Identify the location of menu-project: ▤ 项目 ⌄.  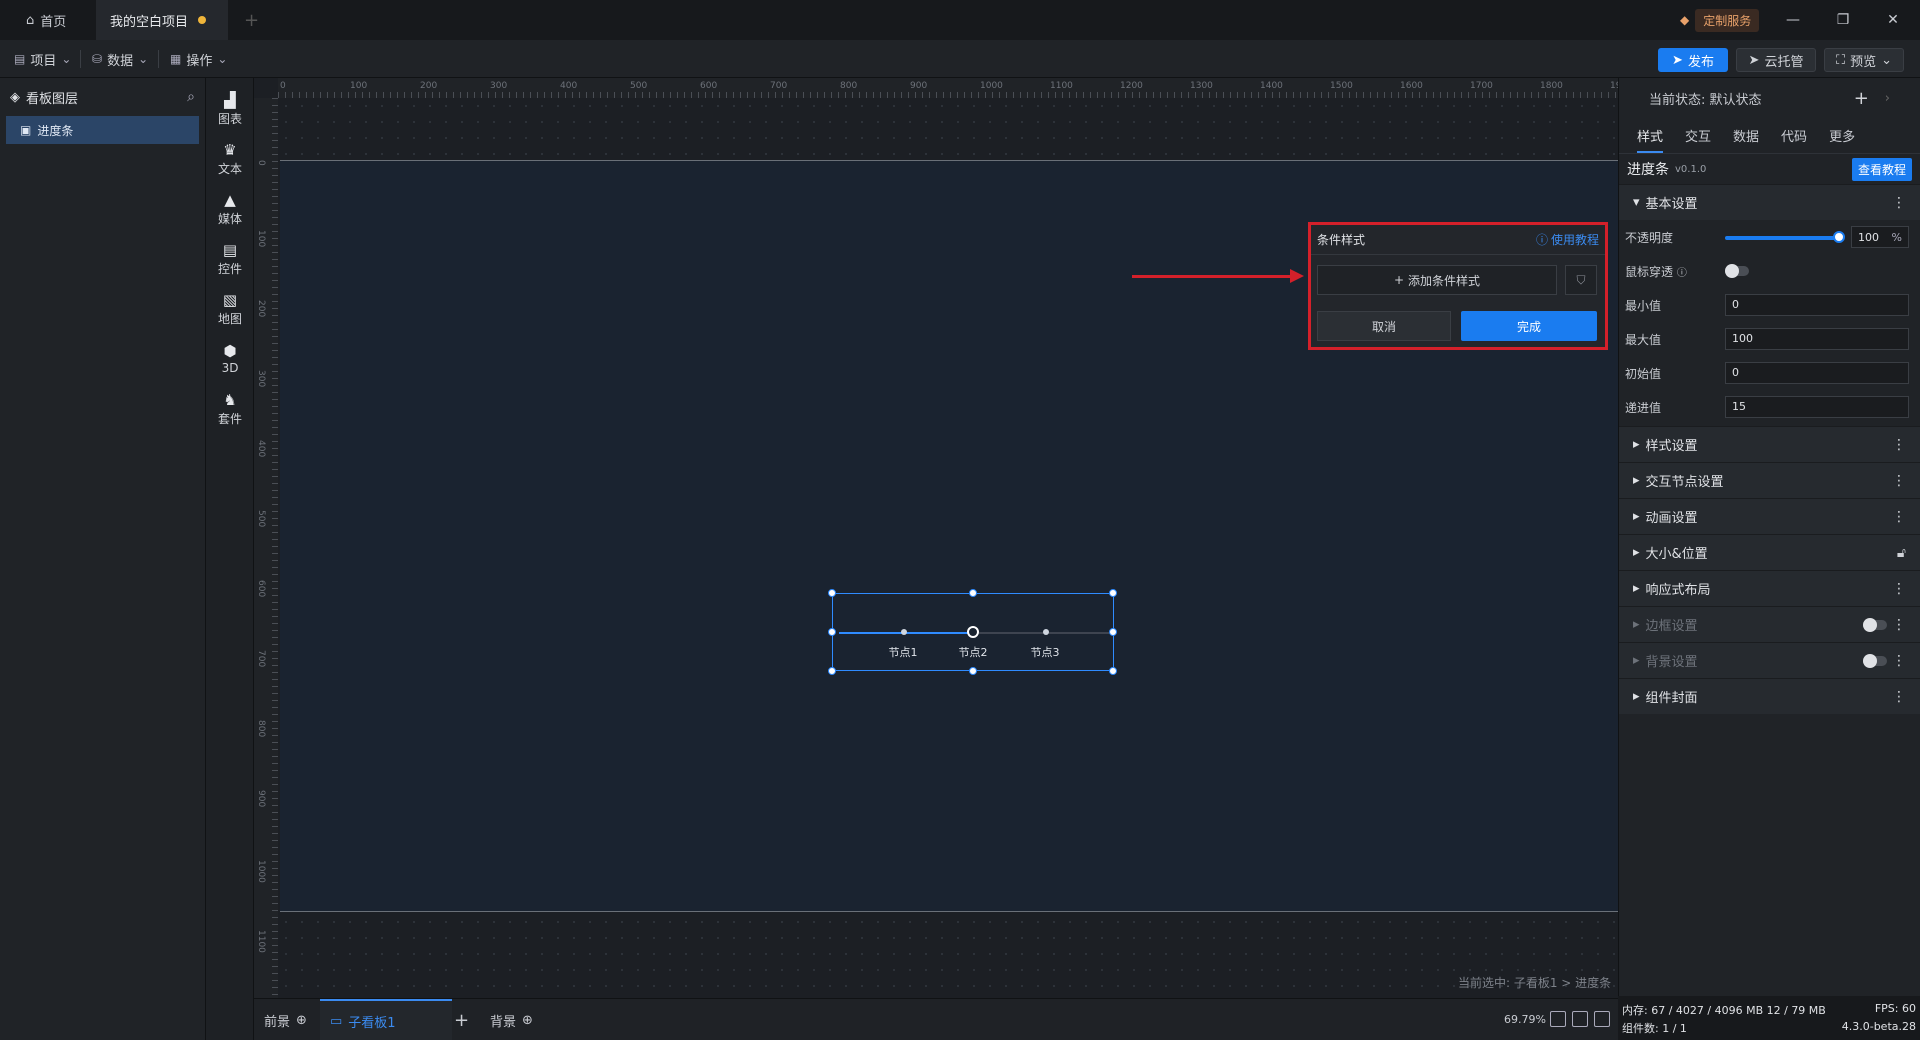
(42, 59).